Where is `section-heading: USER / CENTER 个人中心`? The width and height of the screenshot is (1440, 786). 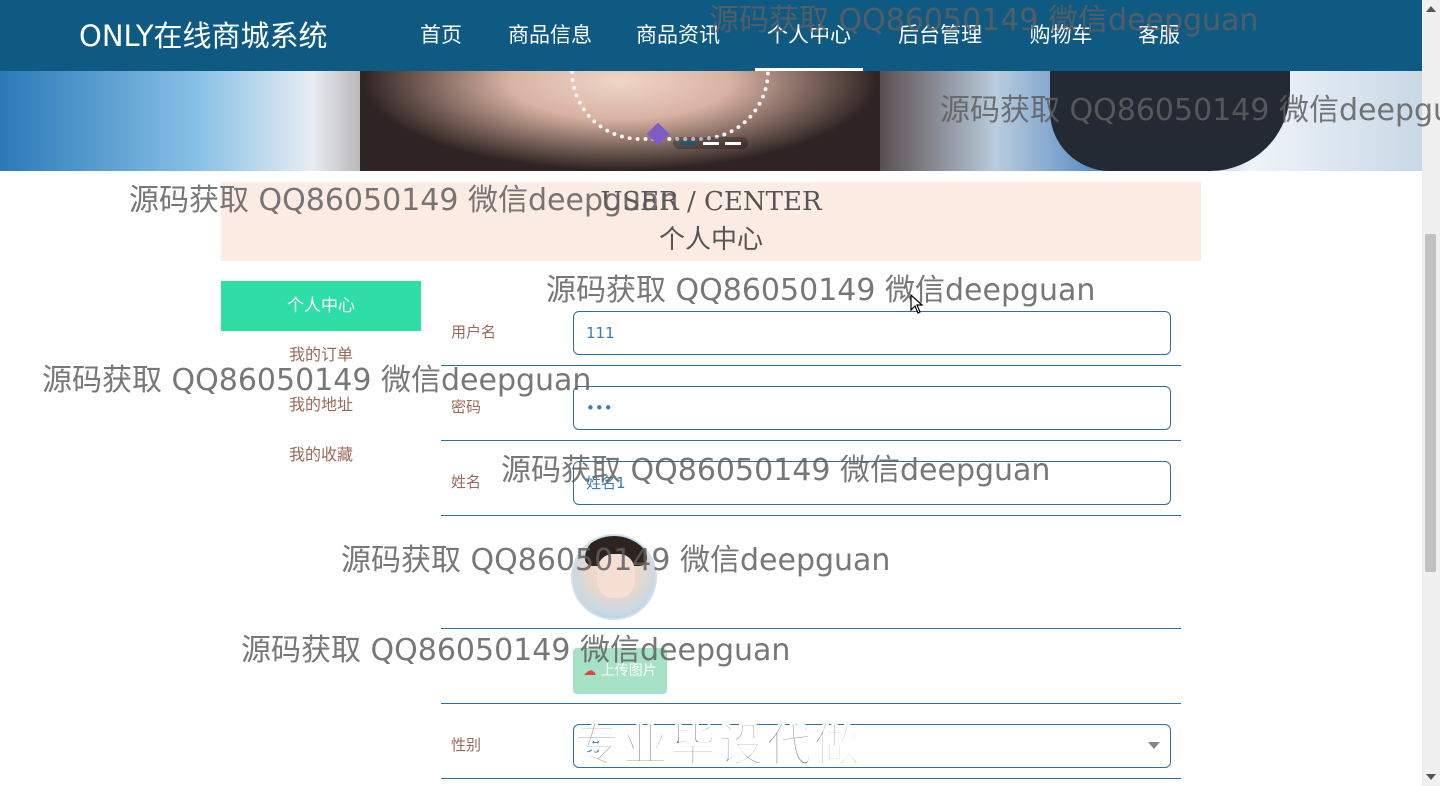
section-heading: USER / CENTER 个人中心 is located at coordinates (711, 221).